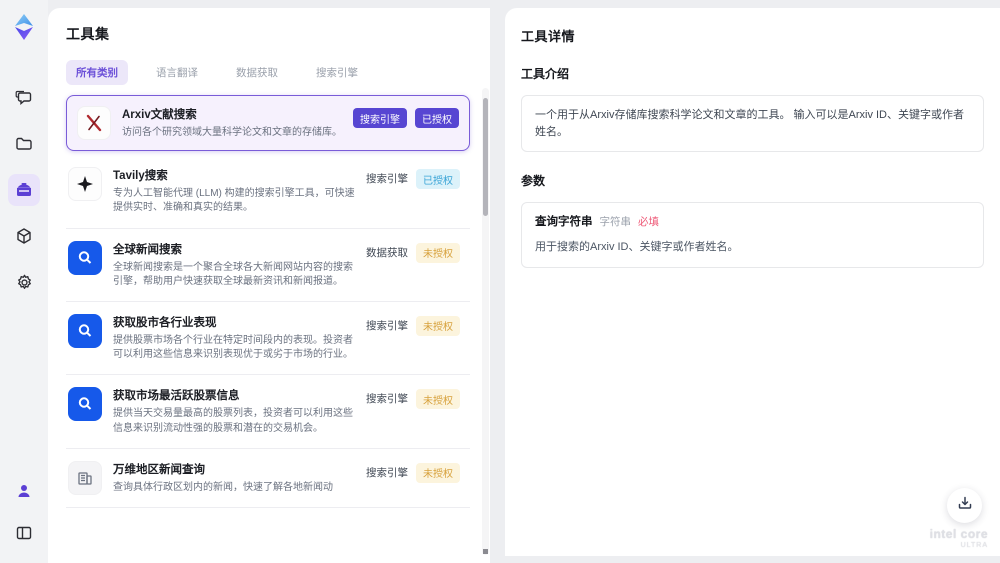  I want to click on tool-name: 获取市场最活跃股票信息, so click(176, 396).